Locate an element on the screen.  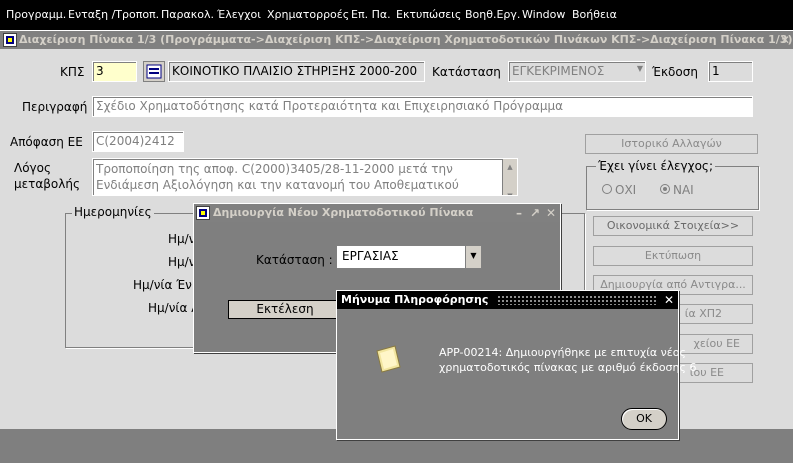
execute-button: Εκτέλεση is located at coordinates (285, 309).